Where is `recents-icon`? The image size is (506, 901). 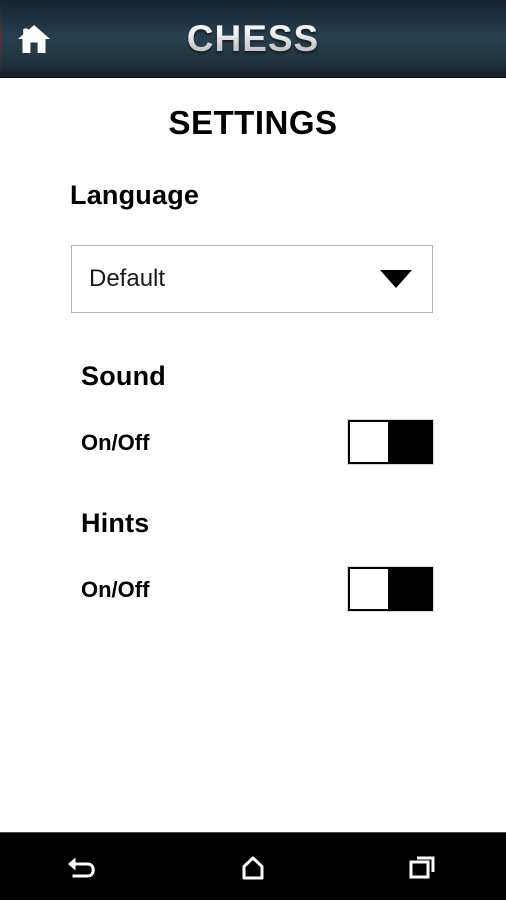
recents-icon is located at coordinates (422, 867).